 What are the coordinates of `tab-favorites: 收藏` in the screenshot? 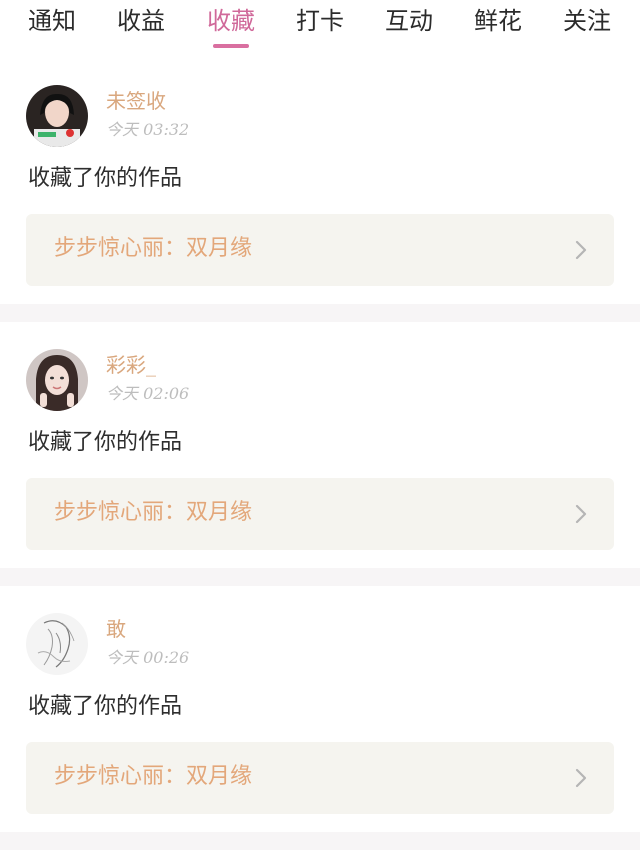 It's located at (231, 21).